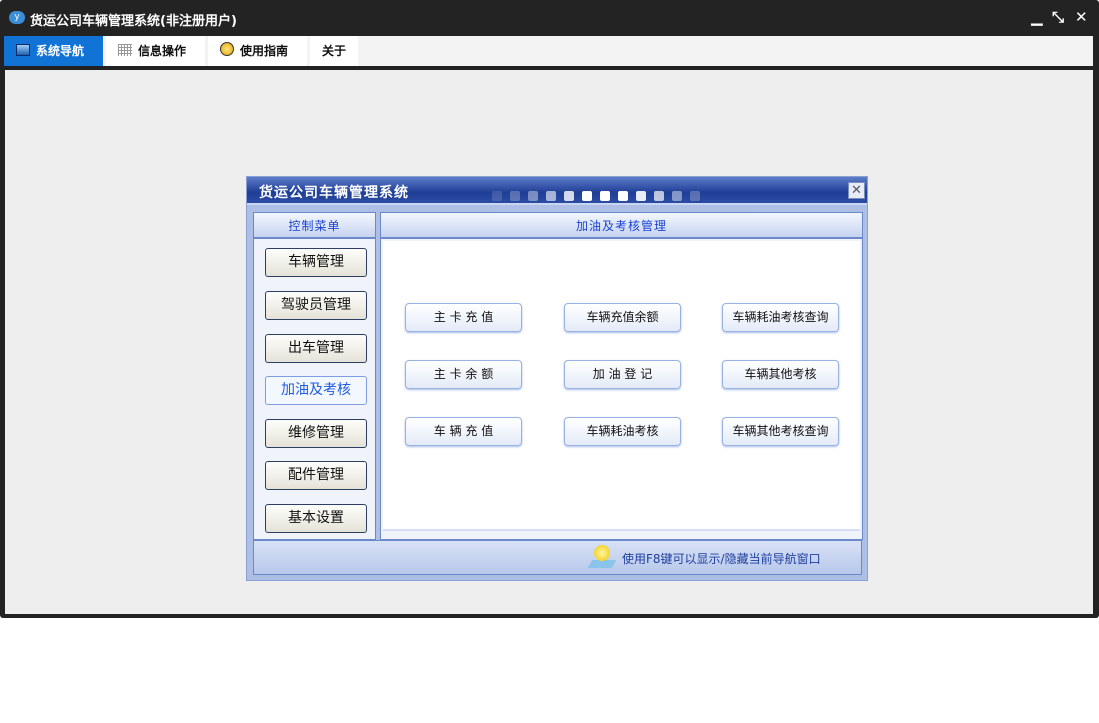 The height and width of the screenshot is (723, 1099). What do you see at coordinates (780, 317) in the screenshot?
I see `fuel-assessment-query-button: 车辆耗油考核查询` at bounding box center [780, 317].